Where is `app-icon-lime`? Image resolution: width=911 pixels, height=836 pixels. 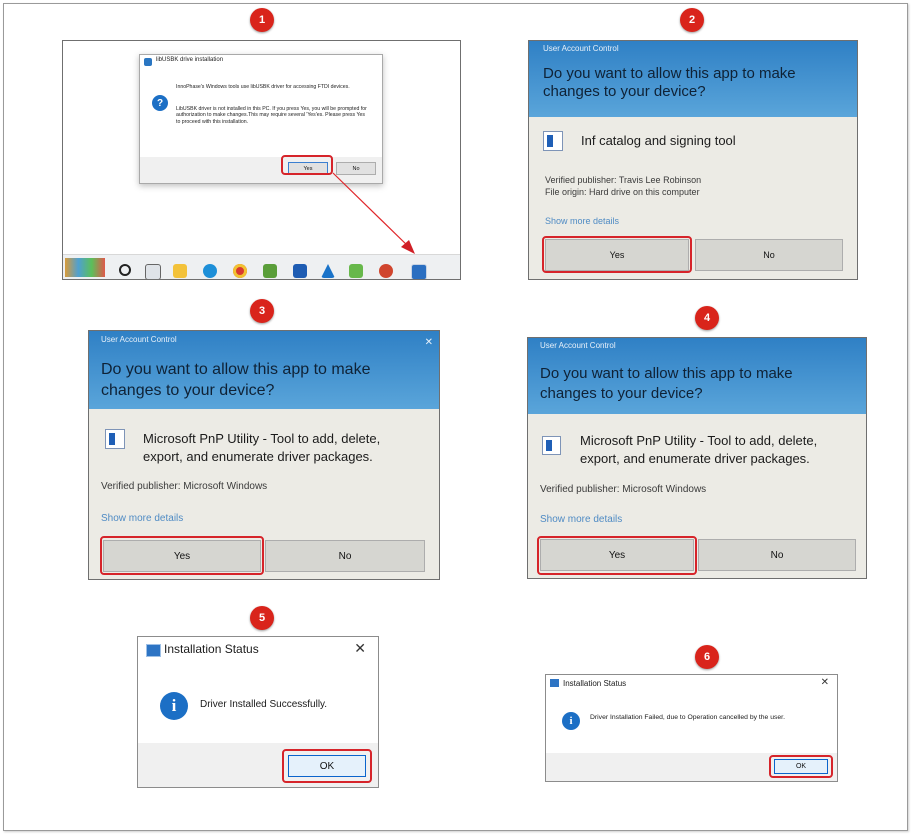
app-icon-lime is located at coordinates (356, 271).